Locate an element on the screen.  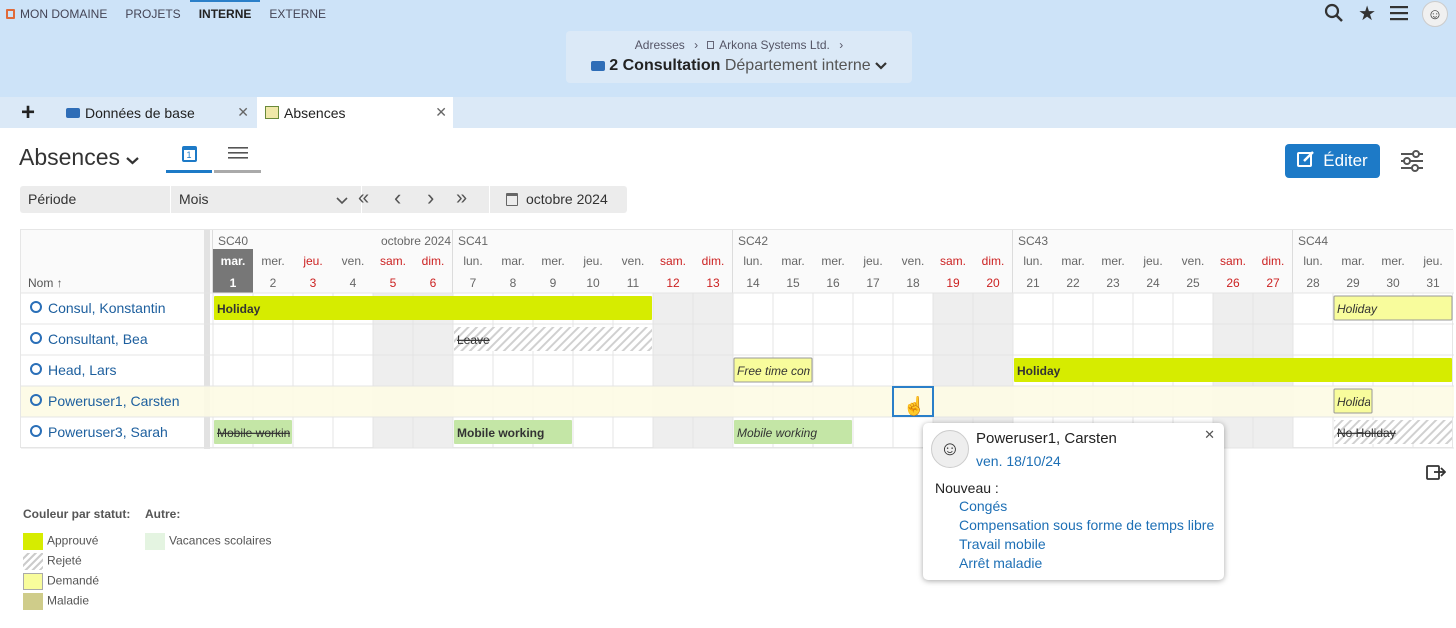
day-number-label: 30 is located at coordinates (1393, 283).